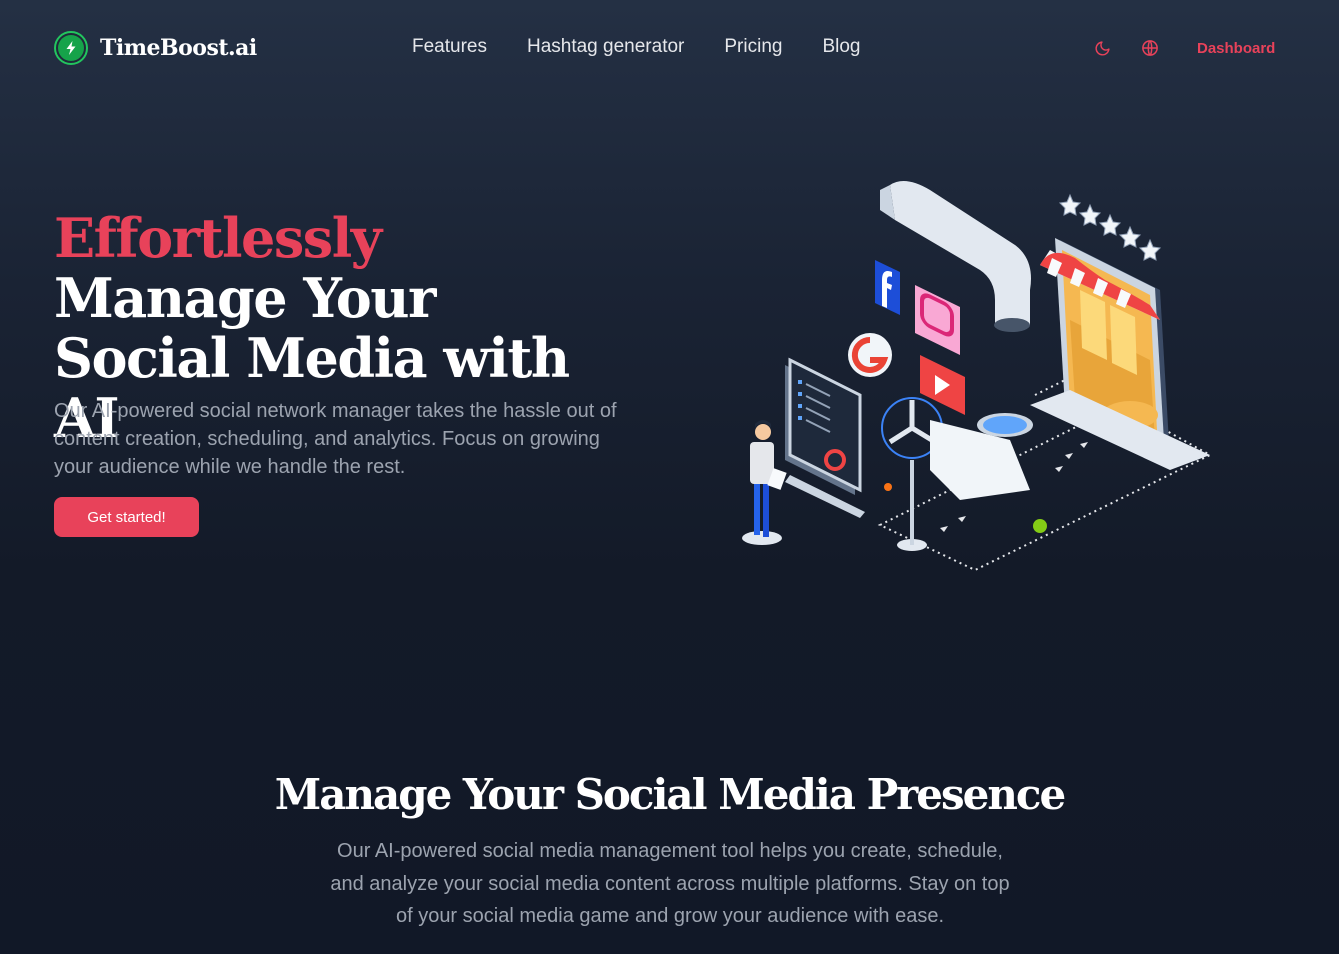 This screenshot has width=1339, height=954. I want to click on social-media-illustration, so click(977, 376).